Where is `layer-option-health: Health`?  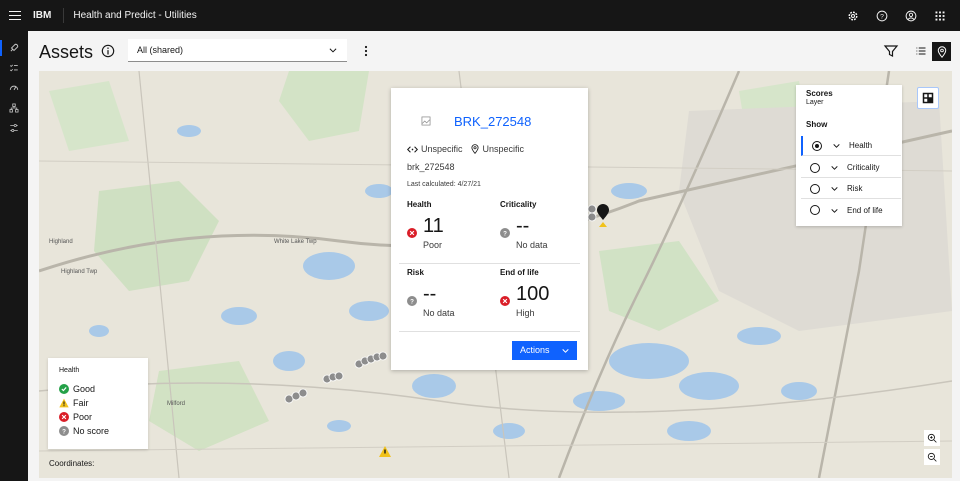
layer-option-health: Health is located at coordinates (851, 146).